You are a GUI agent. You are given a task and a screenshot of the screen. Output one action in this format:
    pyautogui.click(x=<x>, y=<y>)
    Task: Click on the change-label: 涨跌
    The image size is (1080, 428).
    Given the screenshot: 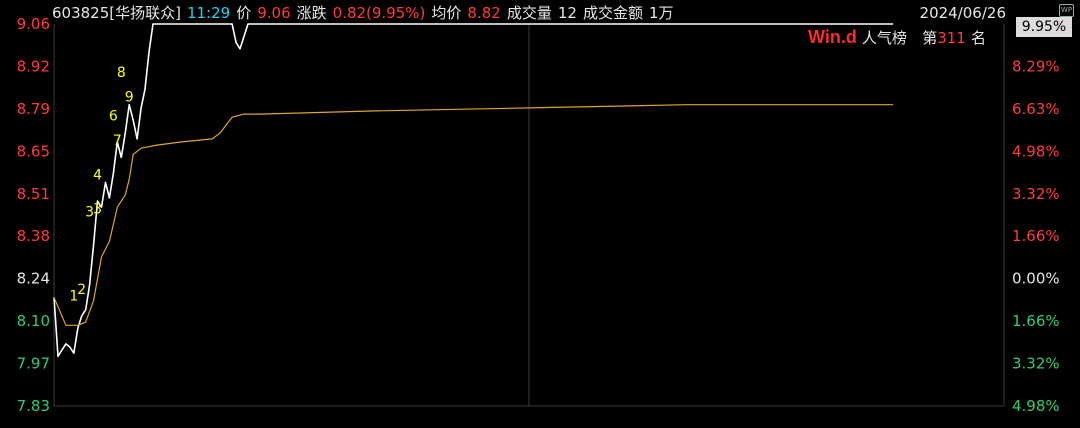 What is the action you would take?
    pyautogui.click(x=311, y=13)
    